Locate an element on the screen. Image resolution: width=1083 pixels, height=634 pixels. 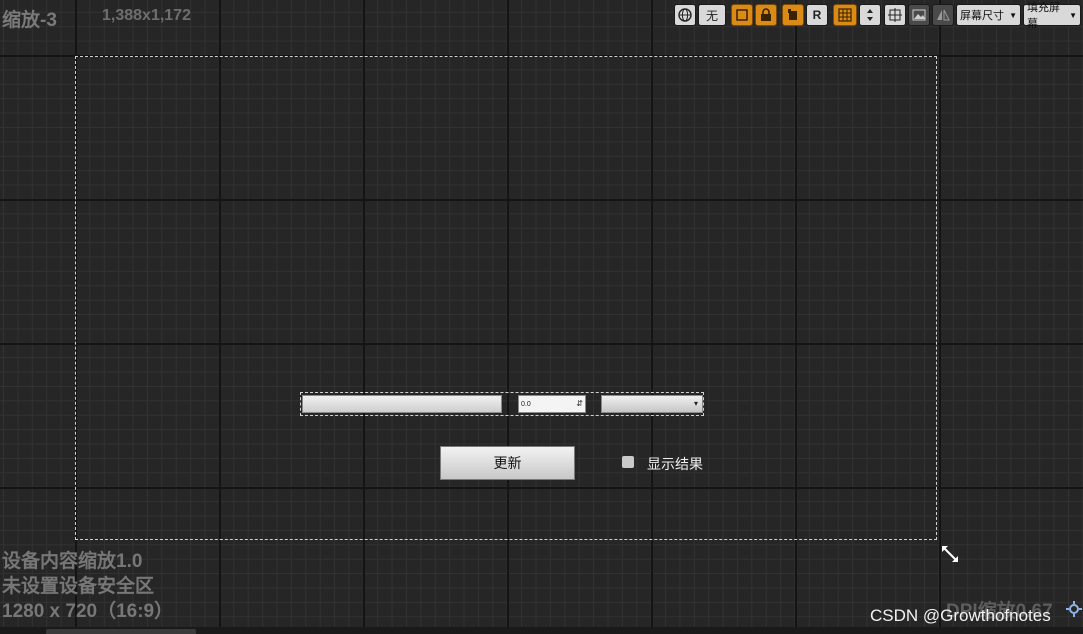
update-button: 更新 is located at coordinates (507, 463).